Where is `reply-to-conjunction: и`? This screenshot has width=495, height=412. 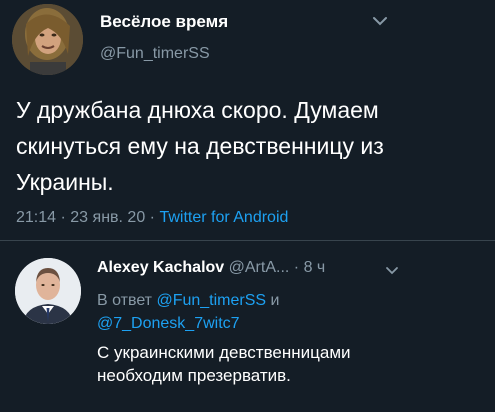 reply-to-conjunction: и is located at coordinates (275, 300).